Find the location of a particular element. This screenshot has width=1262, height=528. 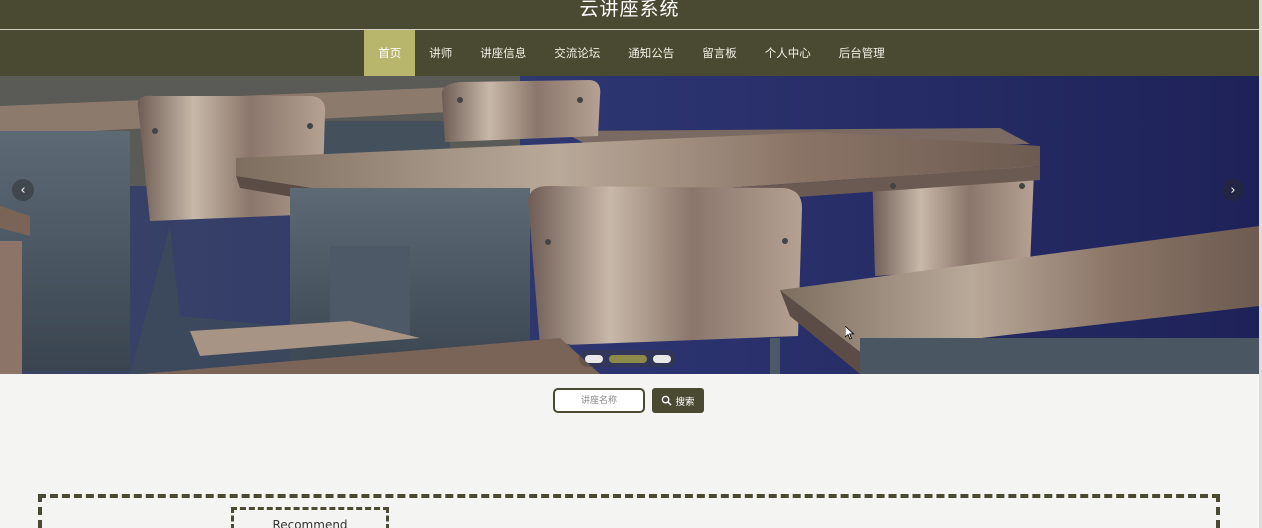

chevron-right-icon: › is located at coordinates (1233, 190).